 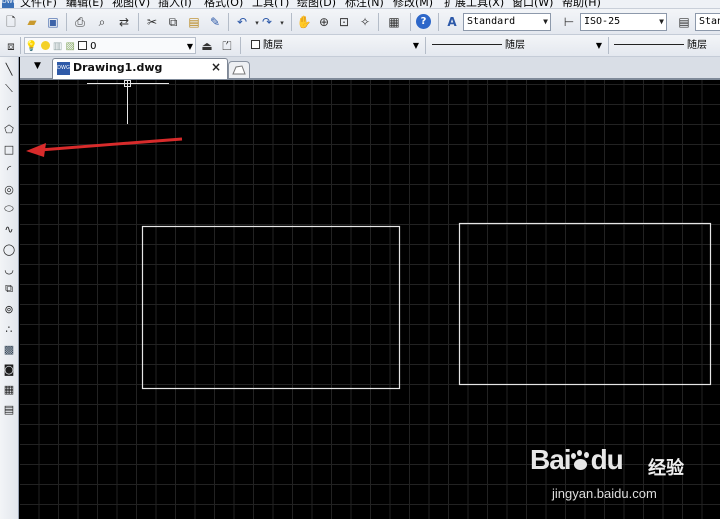 I want to click on menu-draw: 绘图(D), so click(x=316, y=4).